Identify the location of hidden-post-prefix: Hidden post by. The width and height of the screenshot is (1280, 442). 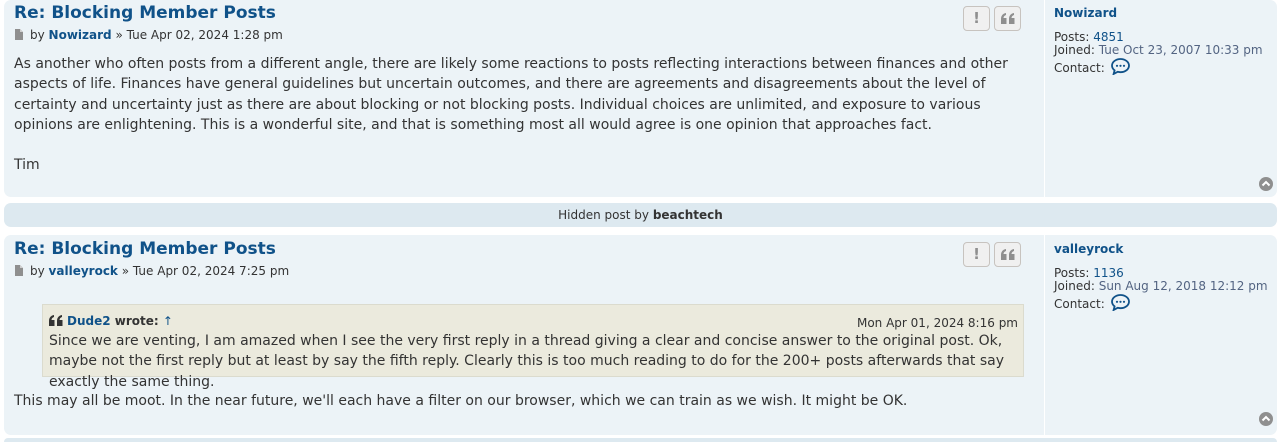
(603, 215).